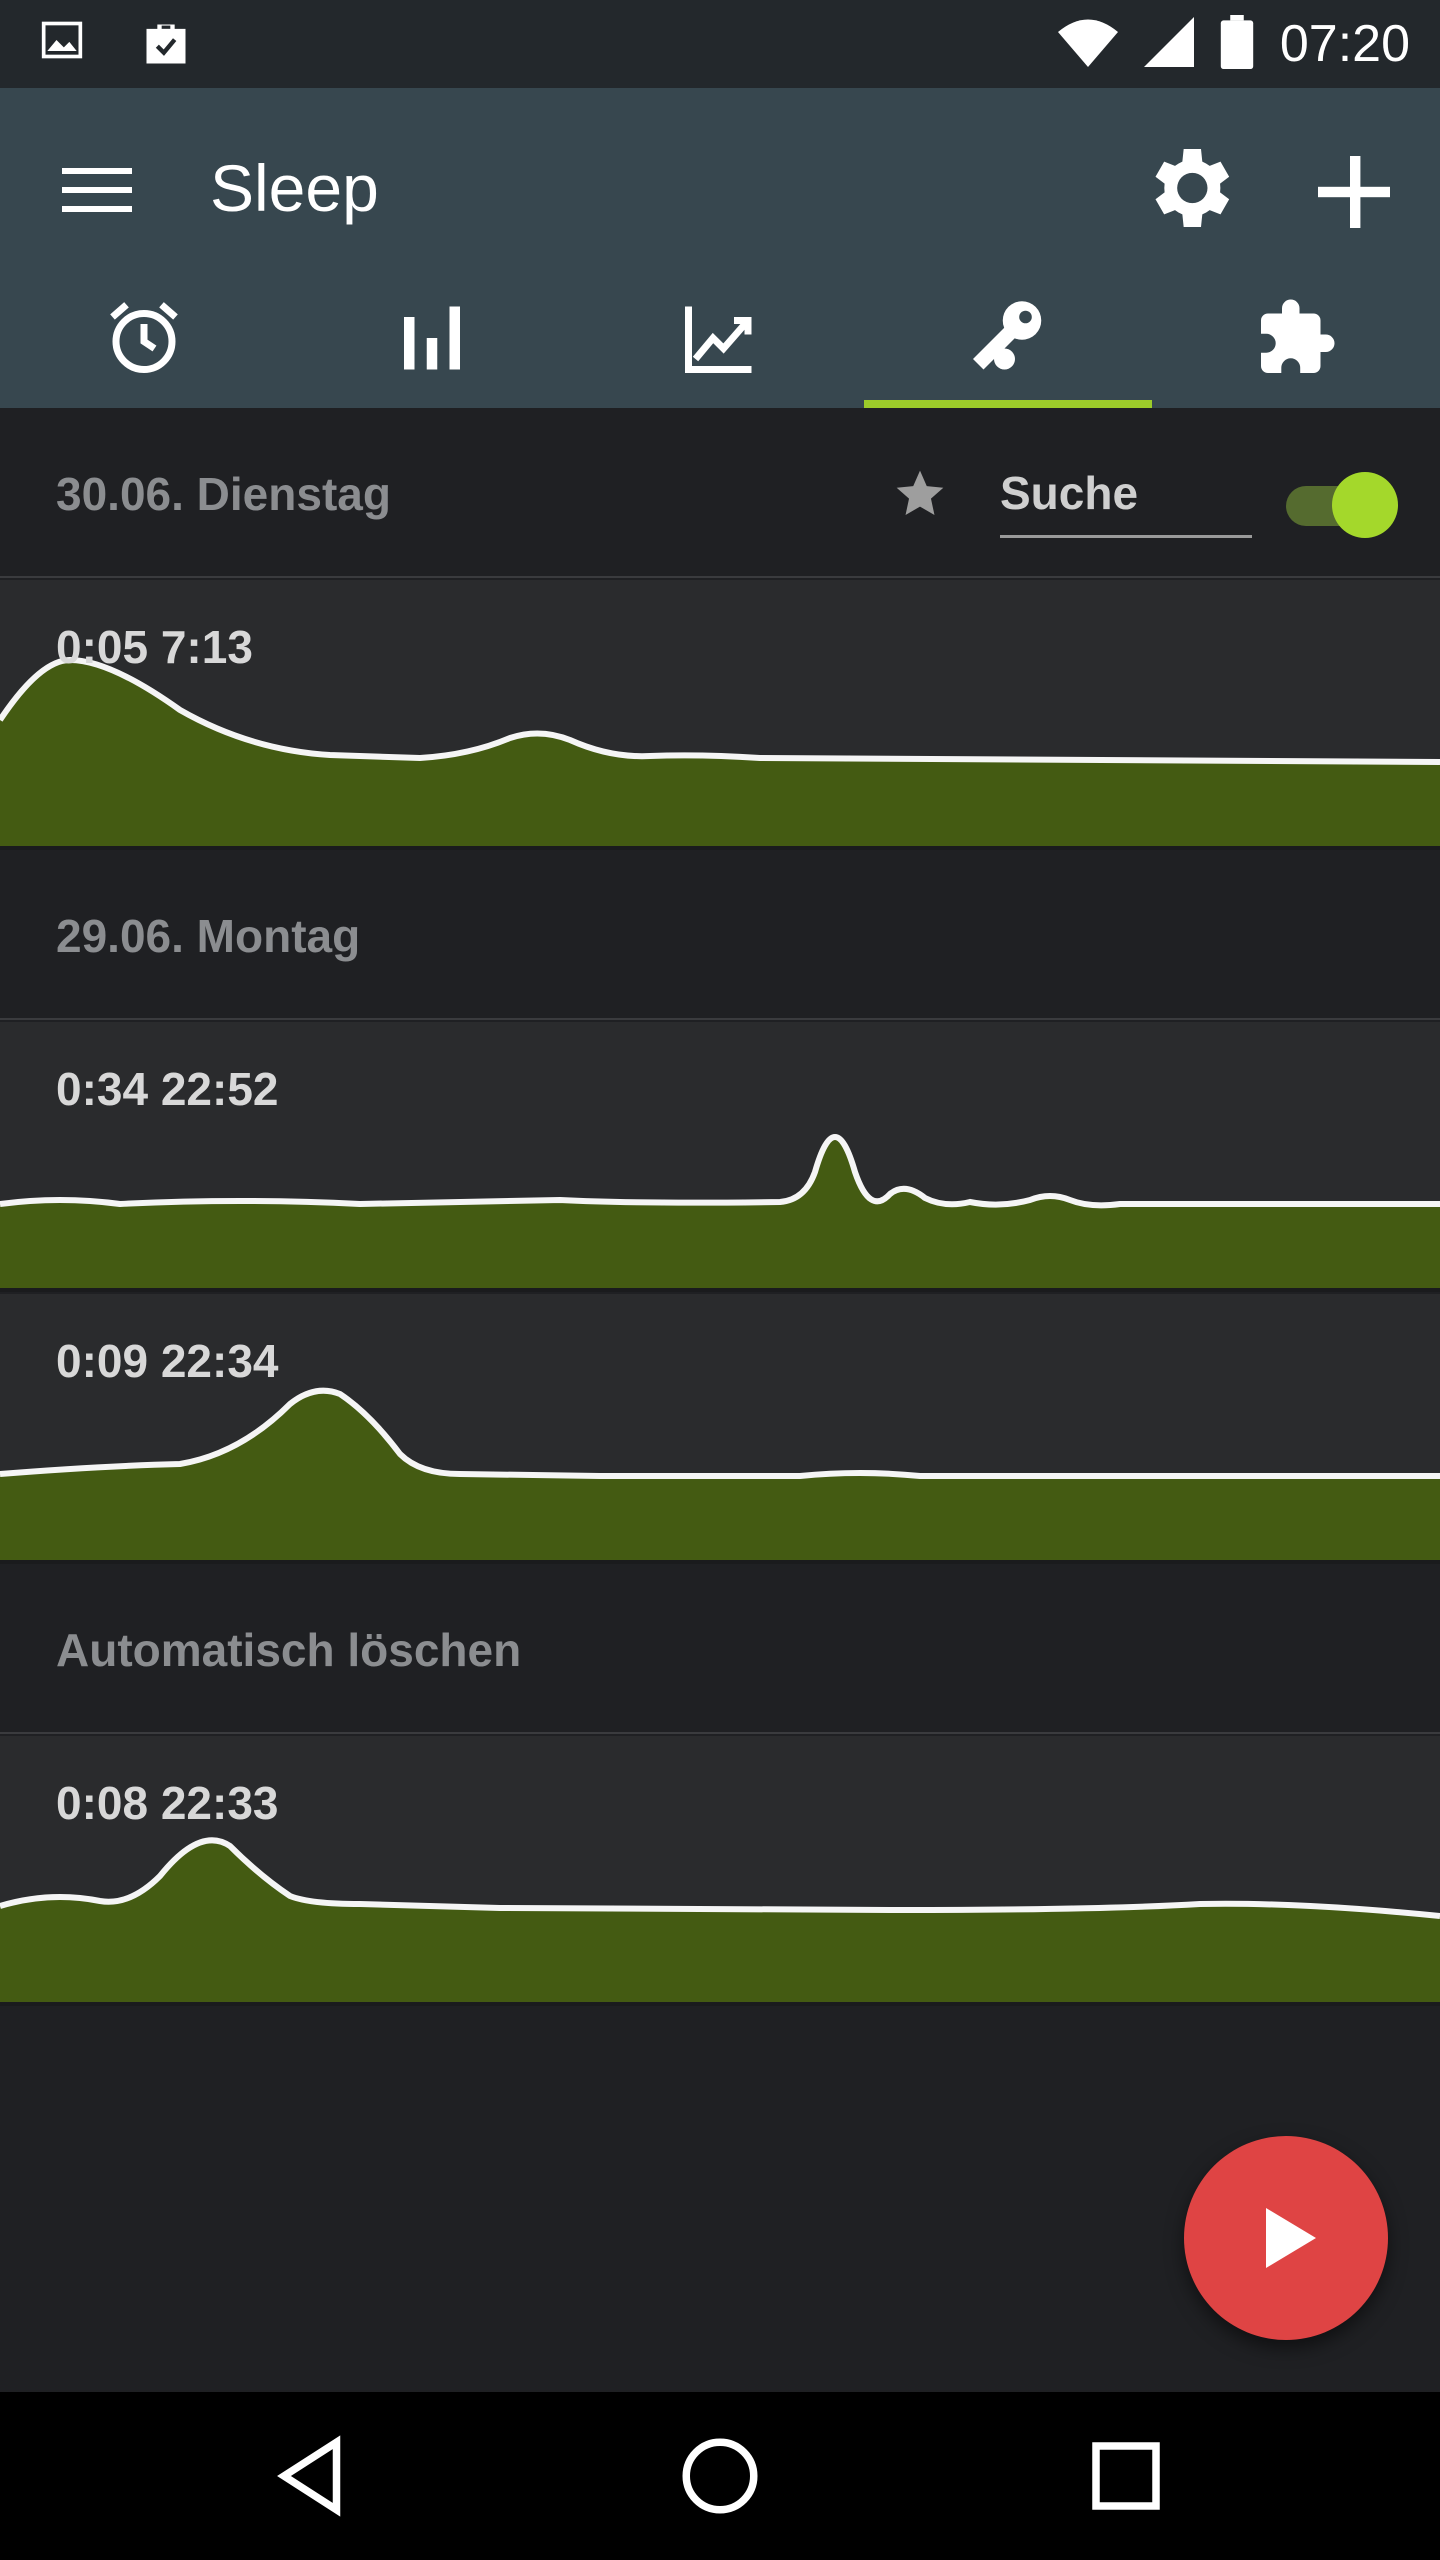 This screenshot has width=1440, height=2560. I want to click on settings-icon, so click(1188, 188).